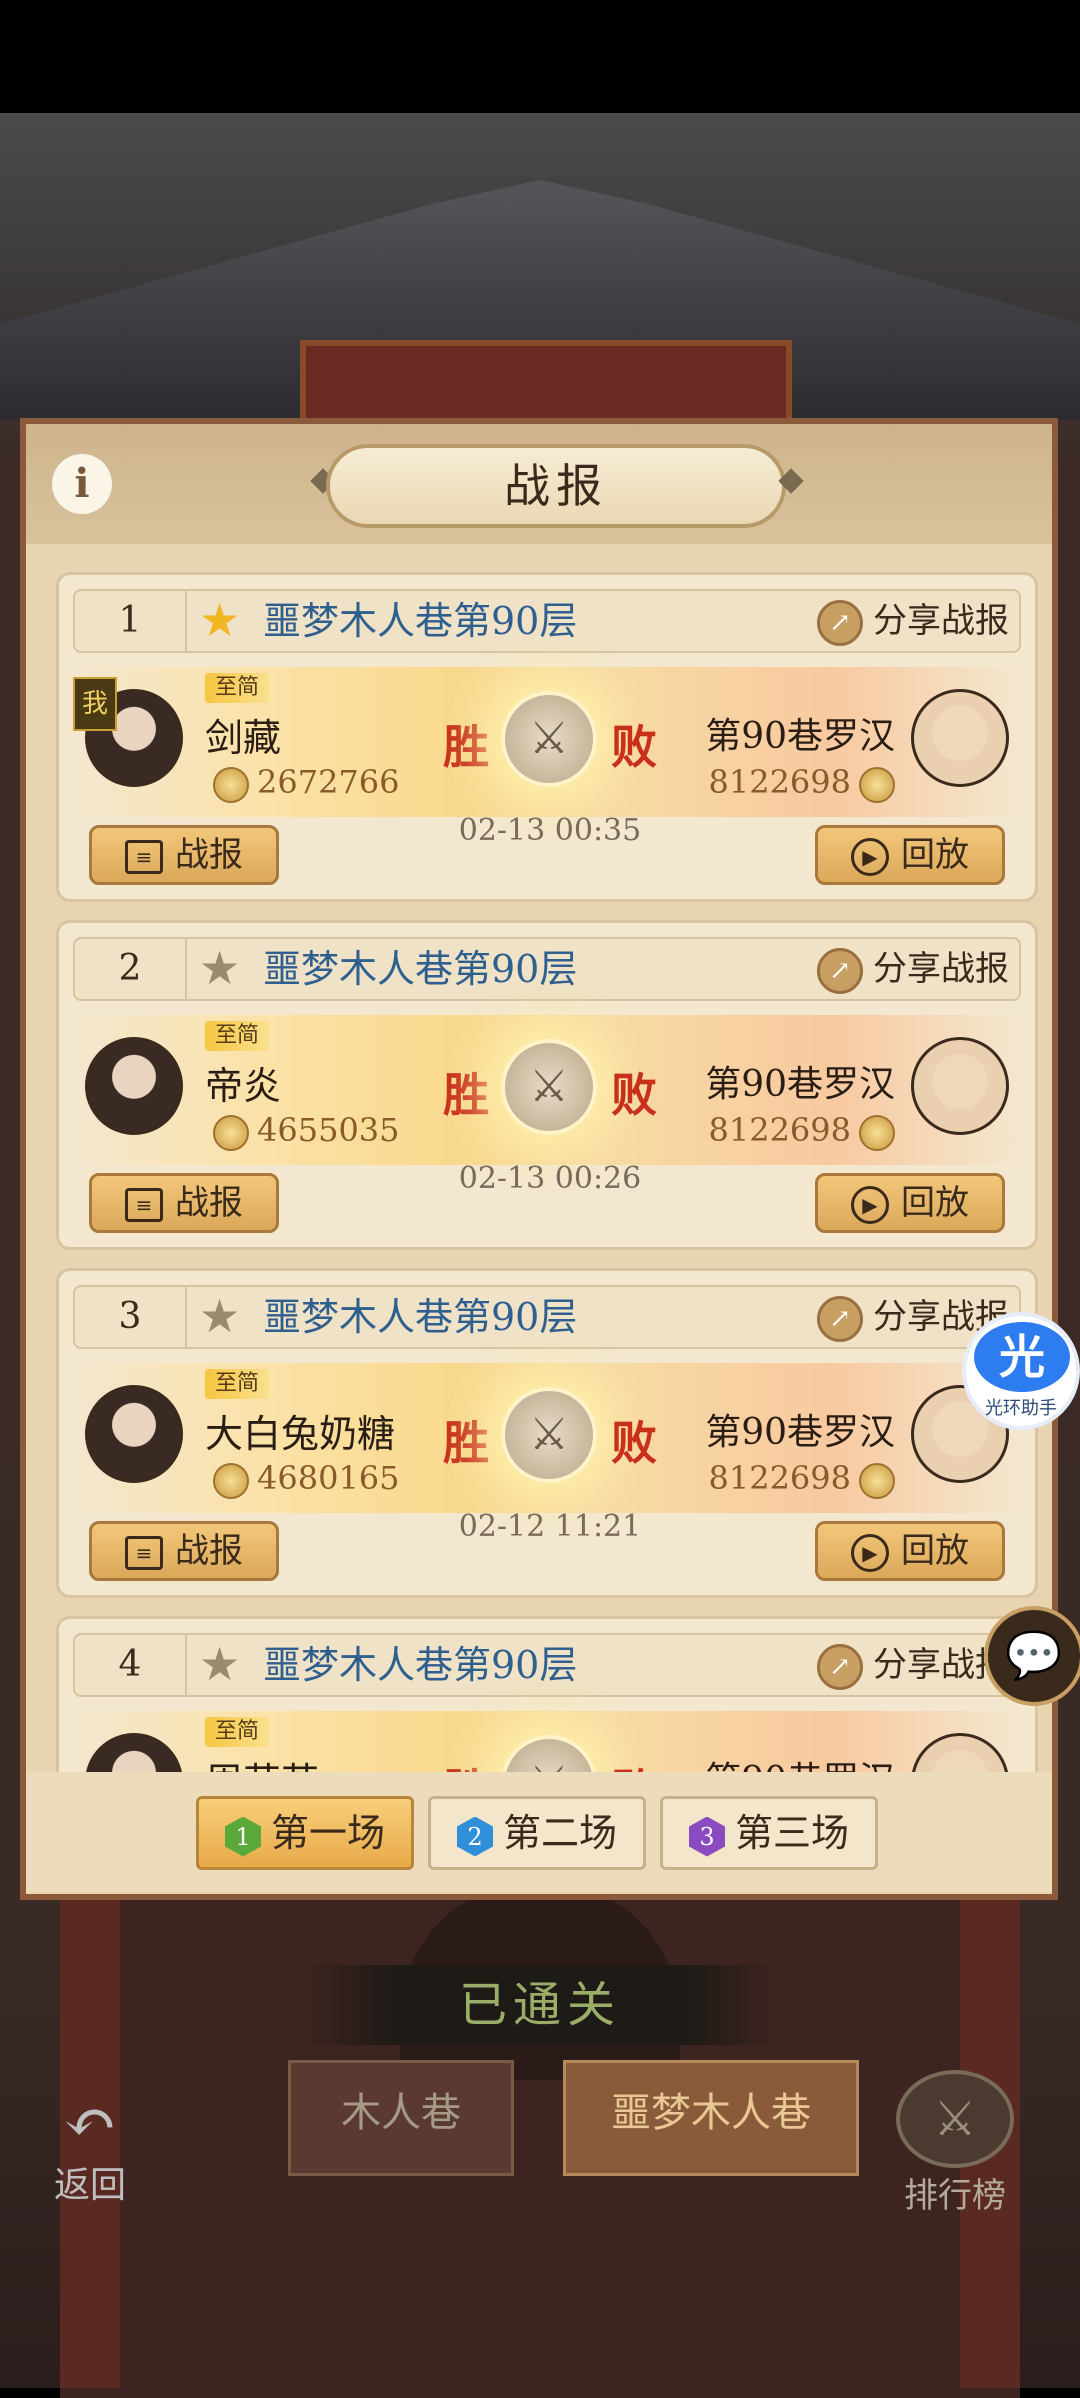 The image size is (1080, 2398). I want to click on tab-label: 第一场, so click(327, 1833).